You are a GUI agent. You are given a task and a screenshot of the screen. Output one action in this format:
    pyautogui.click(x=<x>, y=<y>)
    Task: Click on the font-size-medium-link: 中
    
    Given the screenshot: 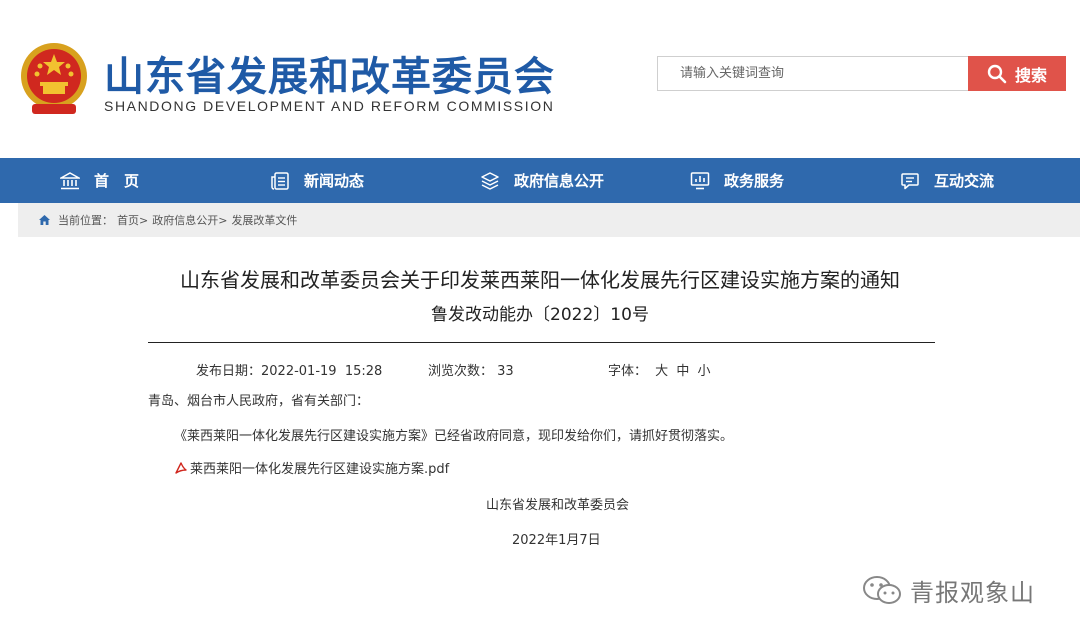 What is the action you would take?
    pyautogui.click(x=682, y=371)
    